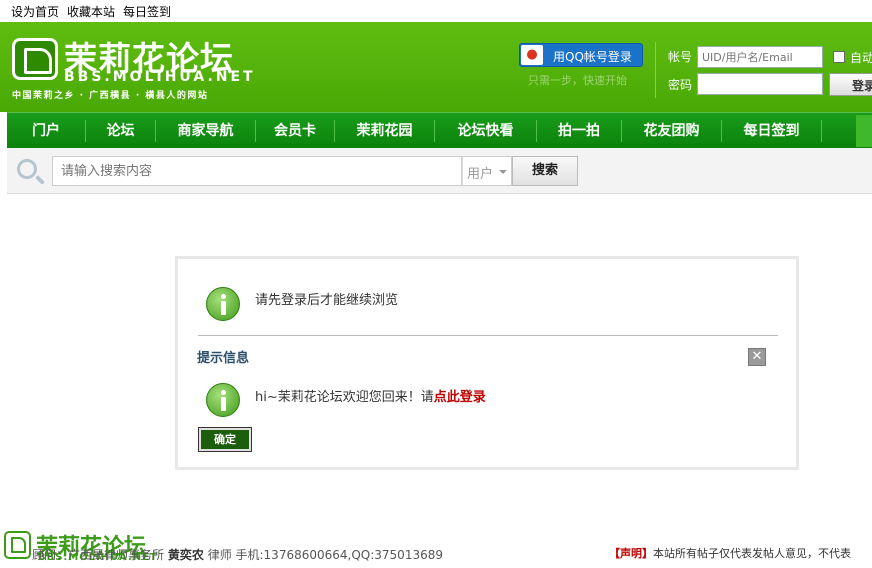  I want to click on welcome-text: hi~茉莉花论坛欢迎您回来！请, so click(344, 397).